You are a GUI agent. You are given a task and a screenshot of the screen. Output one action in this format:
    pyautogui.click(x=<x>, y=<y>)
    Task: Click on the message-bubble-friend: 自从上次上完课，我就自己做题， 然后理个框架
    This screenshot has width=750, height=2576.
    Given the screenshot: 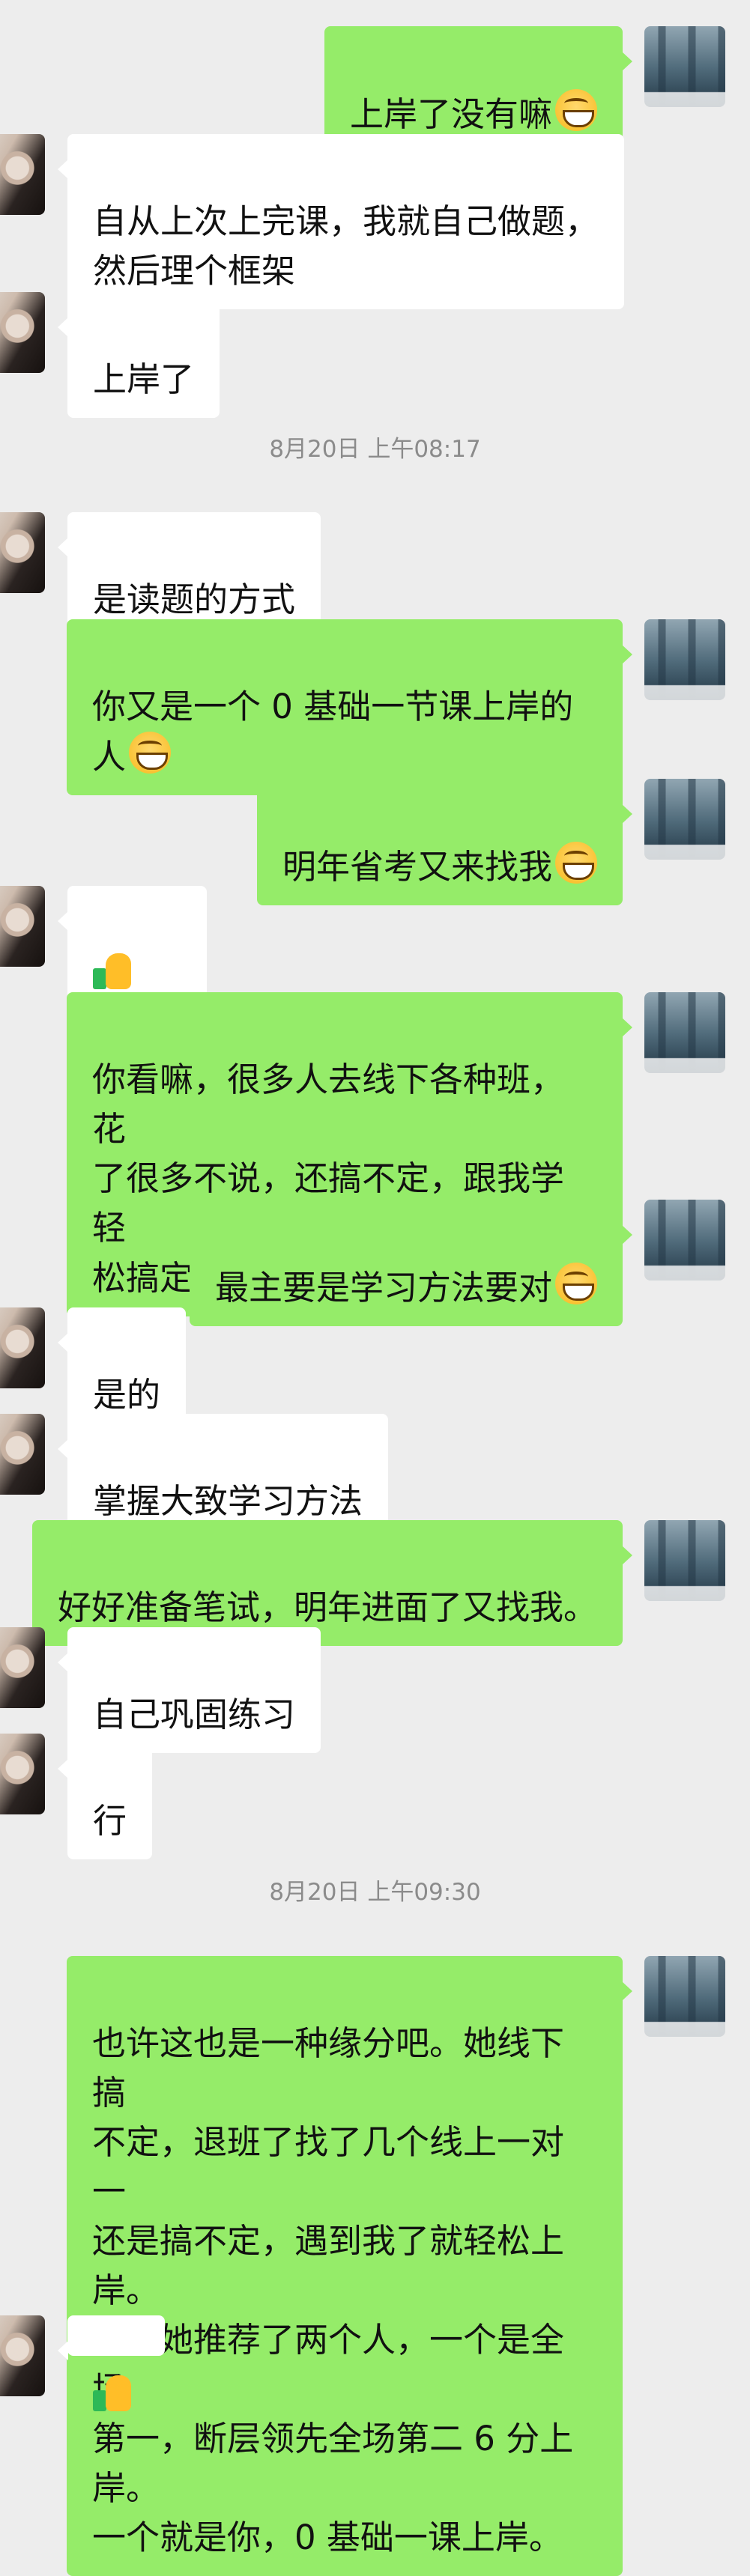 What is the action you would take?
    pyautogui.click(x=341, y=221)
    